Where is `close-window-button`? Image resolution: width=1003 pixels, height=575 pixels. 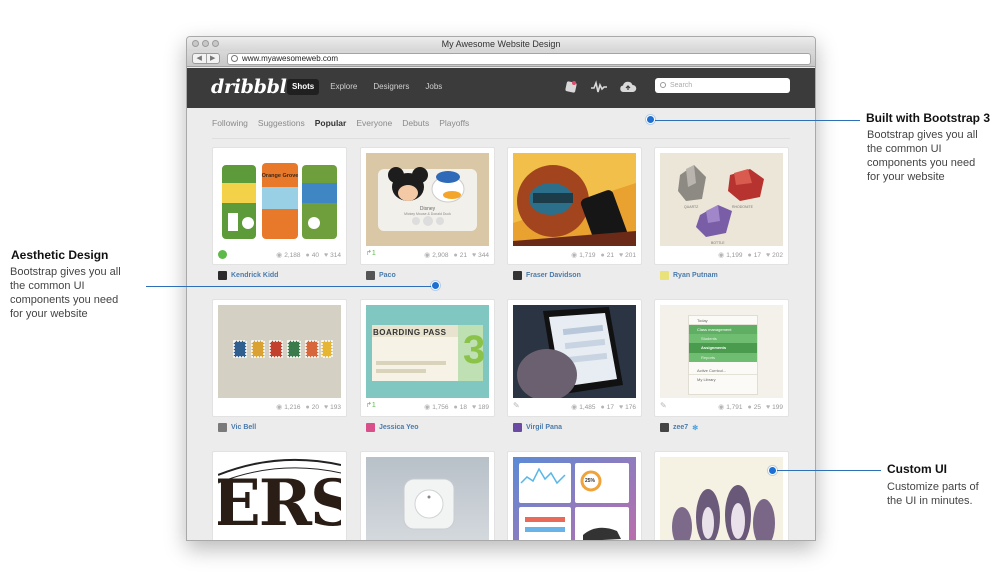 close-window-button is located at coordinates (195, 43).